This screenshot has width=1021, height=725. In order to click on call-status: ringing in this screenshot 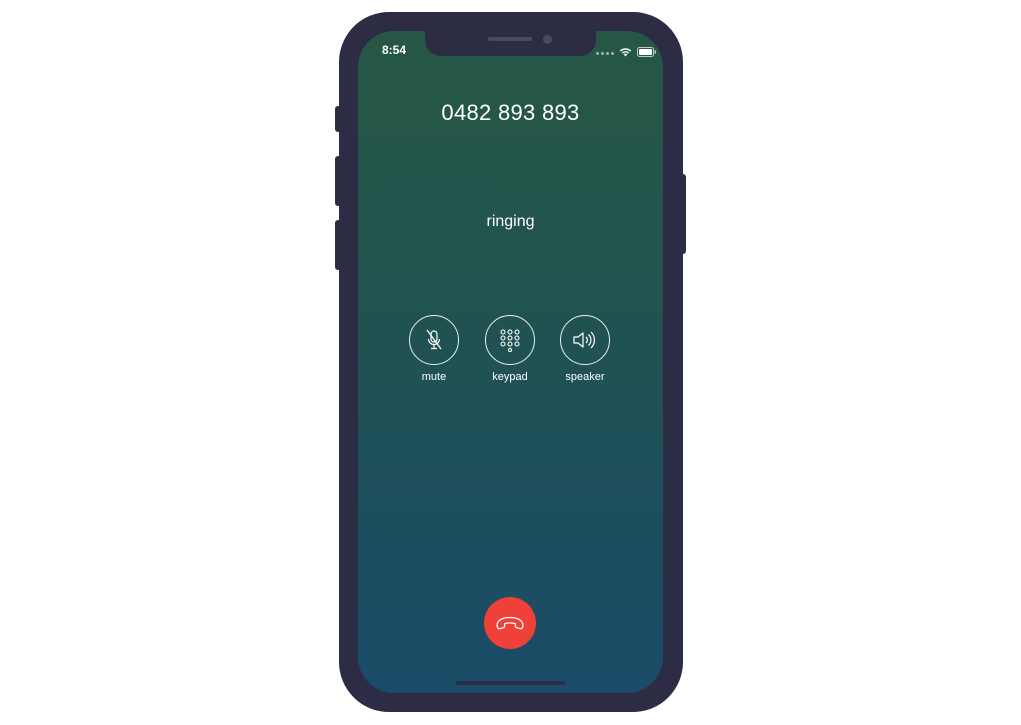, I will do `click(510, 221)`.